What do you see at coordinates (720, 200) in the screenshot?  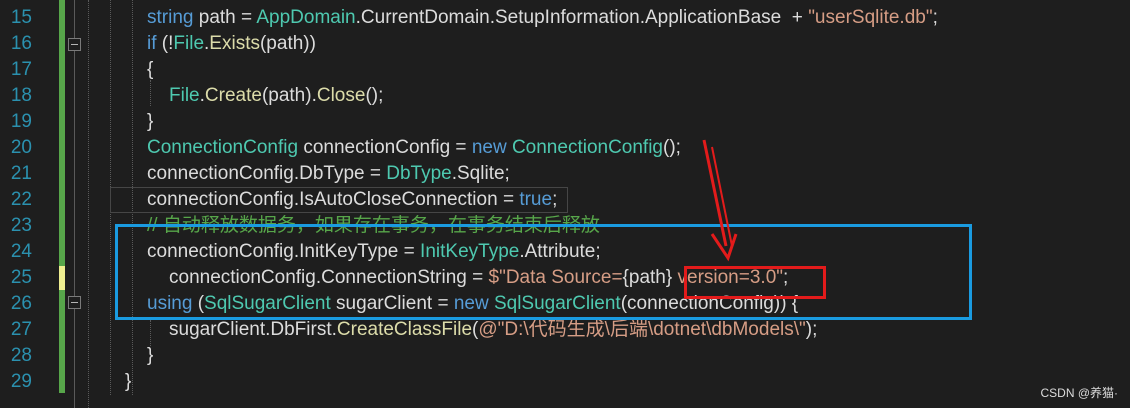 I see `annotation-red-arrow` at bounding box center [720, 200].